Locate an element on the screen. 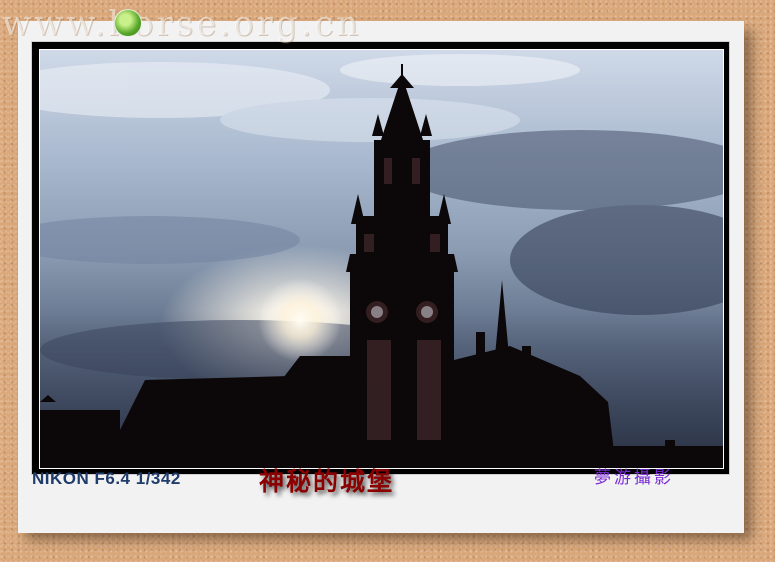 The width and height of the screenshot is (775, 562). setting-sun is located at coordinates (300, 320).